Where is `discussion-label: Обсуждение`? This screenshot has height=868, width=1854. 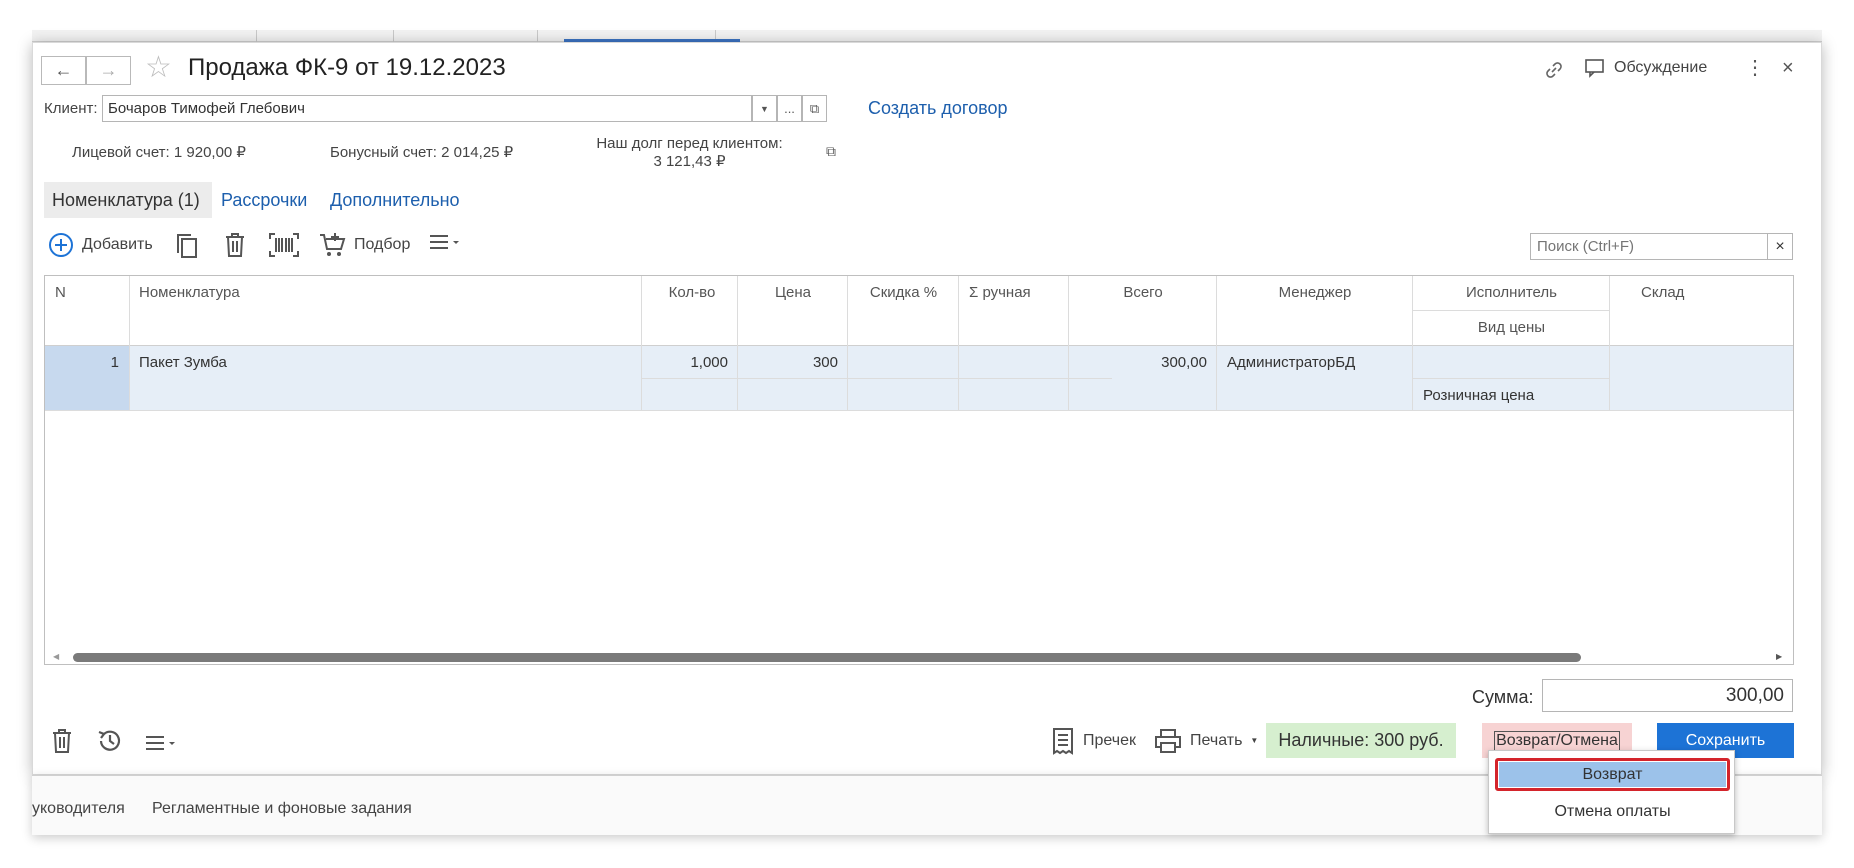 discussion-label: Обсуждение is located at coordinates (1661, 67).